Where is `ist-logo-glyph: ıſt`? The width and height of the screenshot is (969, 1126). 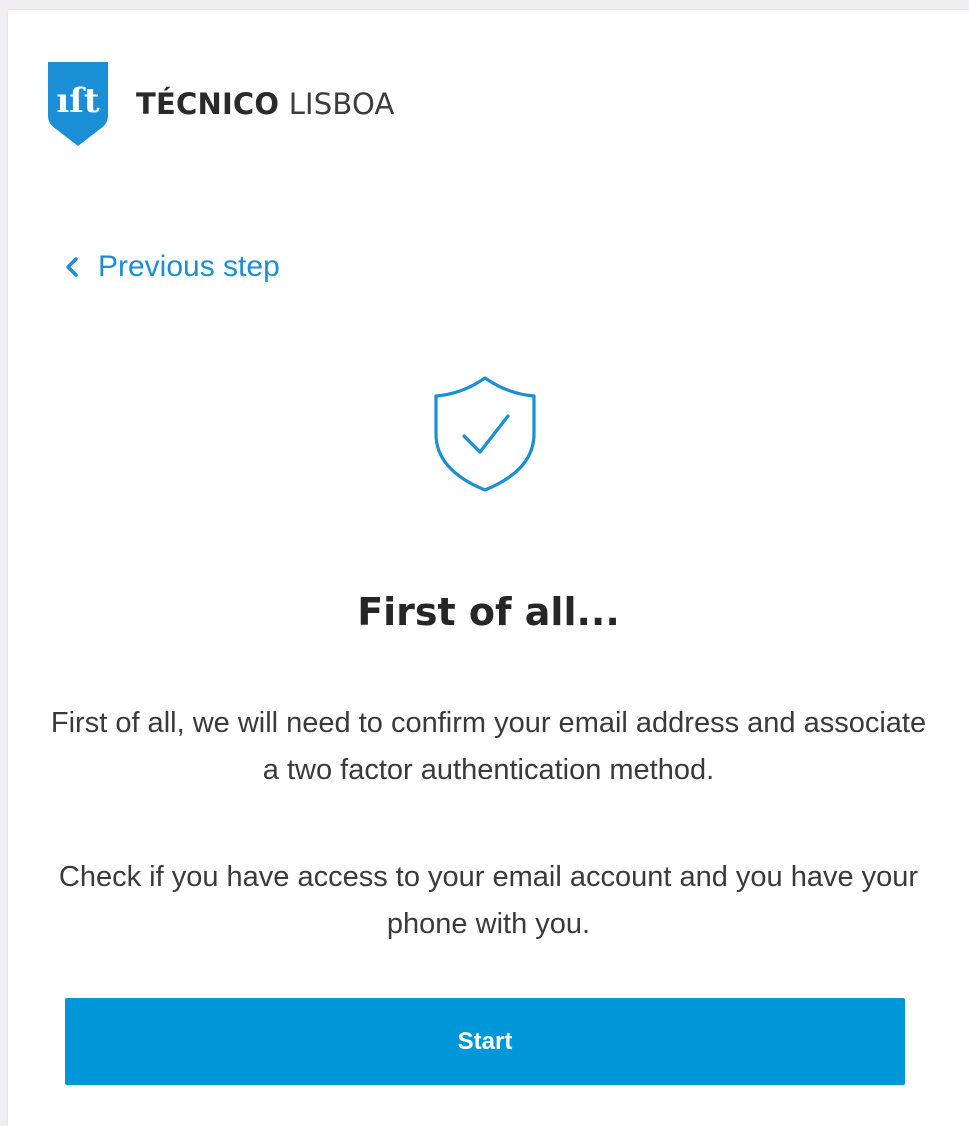
ist-logo-glyph: ıſt is located at coordinates (78, 101).